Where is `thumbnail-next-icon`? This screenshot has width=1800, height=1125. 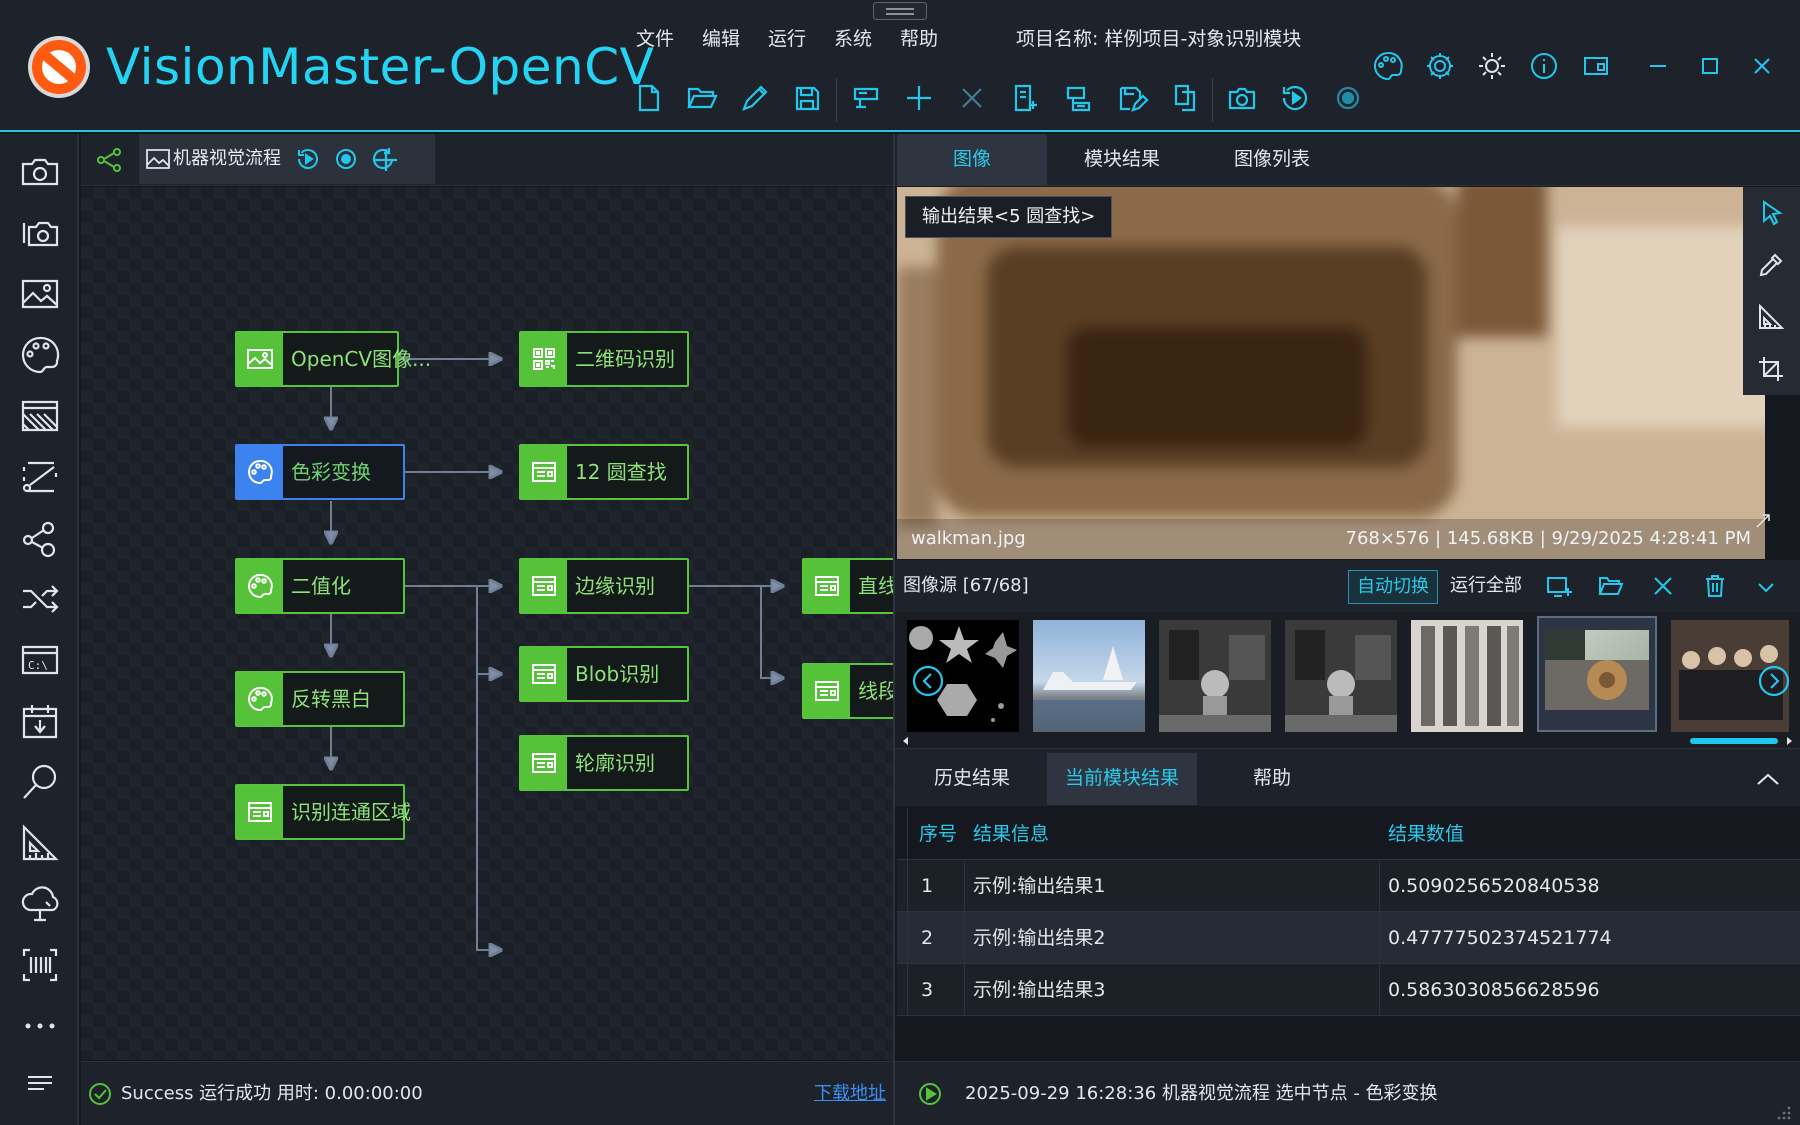
thumbnail-next-icon is located at coordinates (1774, 681).